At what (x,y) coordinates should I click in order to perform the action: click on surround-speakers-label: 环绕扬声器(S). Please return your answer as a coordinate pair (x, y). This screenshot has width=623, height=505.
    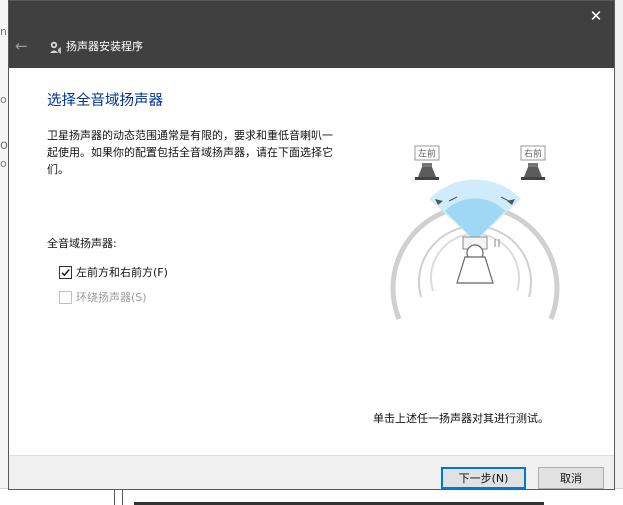
    Looking at the image, I should click on (111, 297).